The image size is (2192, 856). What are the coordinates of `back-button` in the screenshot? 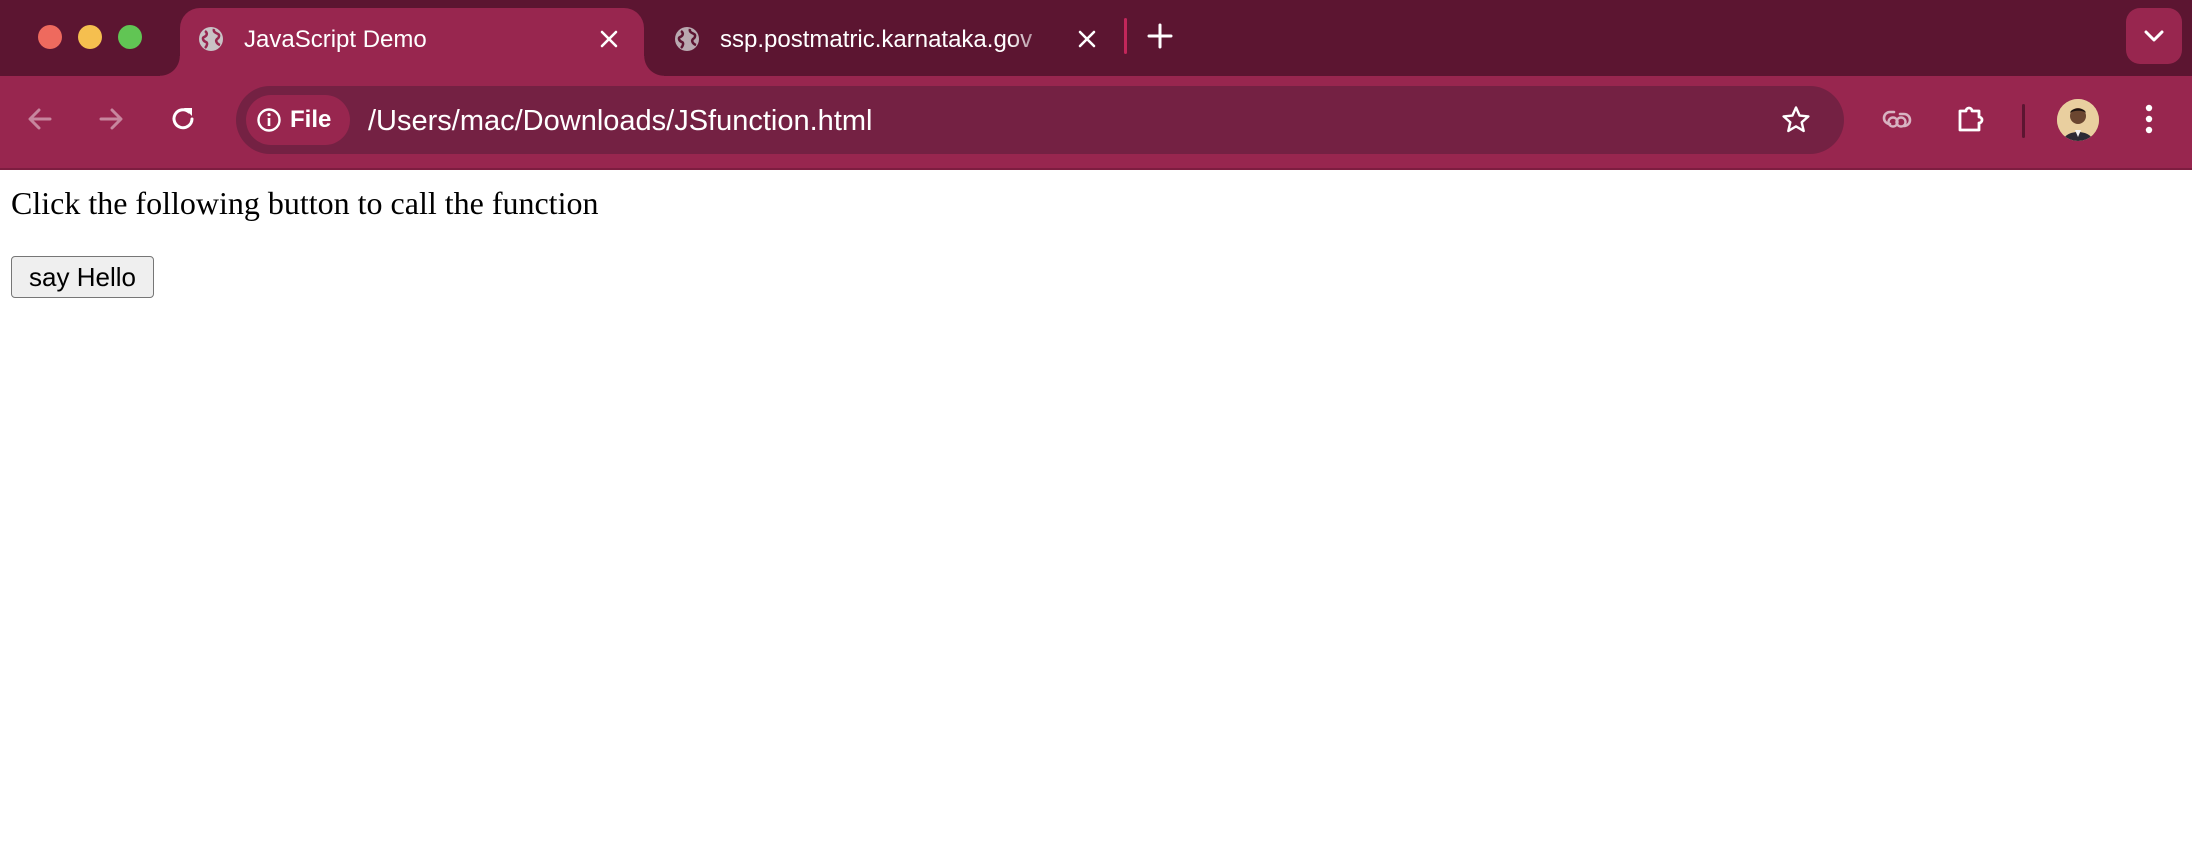 It's located at (40, 119).